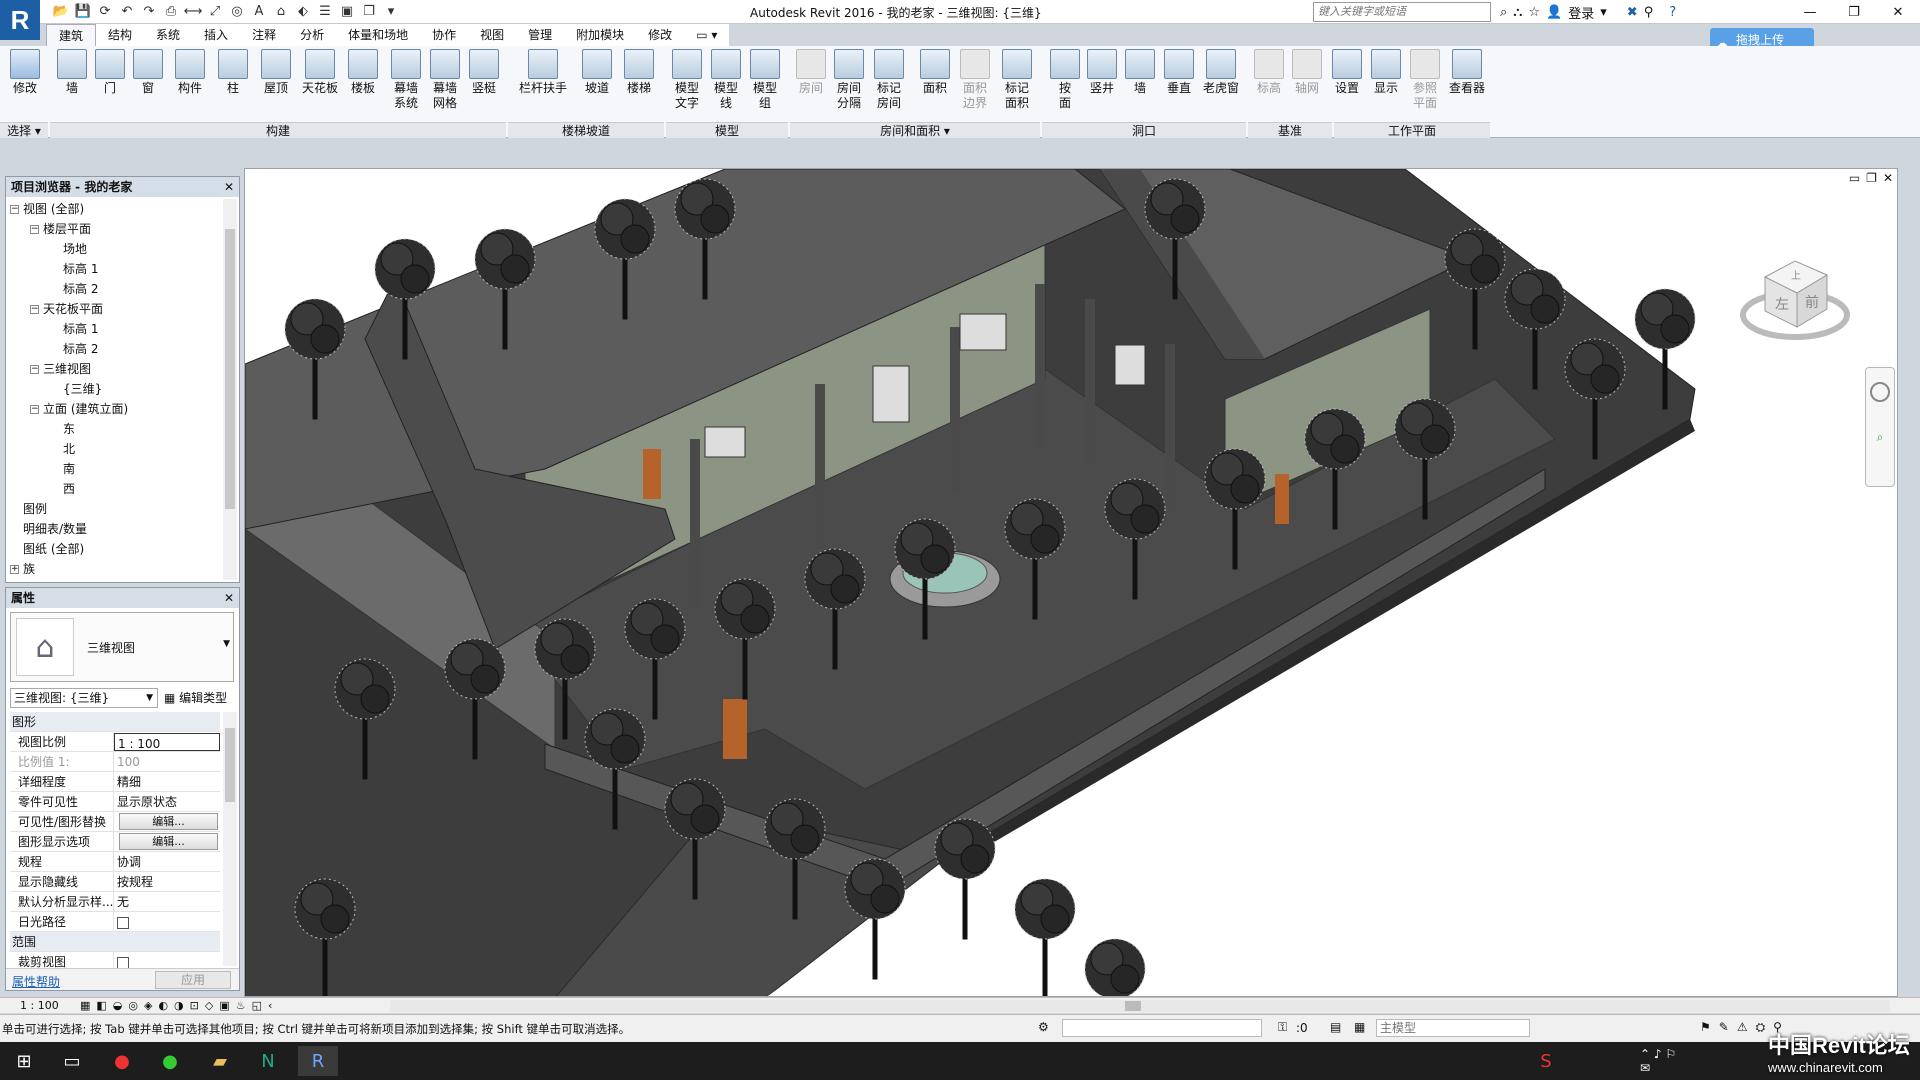  Describe the element at coordinates (115, 469) in the screenshot. I see `browser-node: 南` at that location.